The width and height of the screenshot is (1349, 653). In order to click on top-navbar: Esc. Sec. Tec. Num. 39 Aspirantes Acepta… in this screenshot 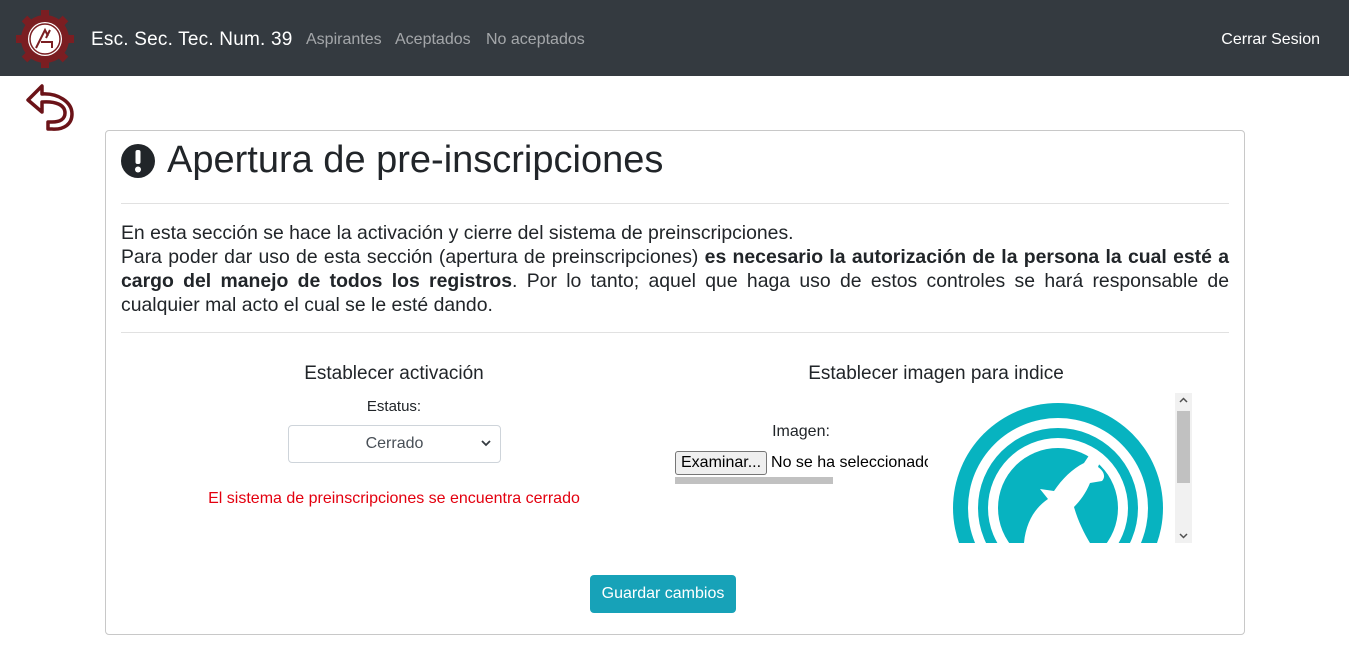, I will do `click(674, 38)`.